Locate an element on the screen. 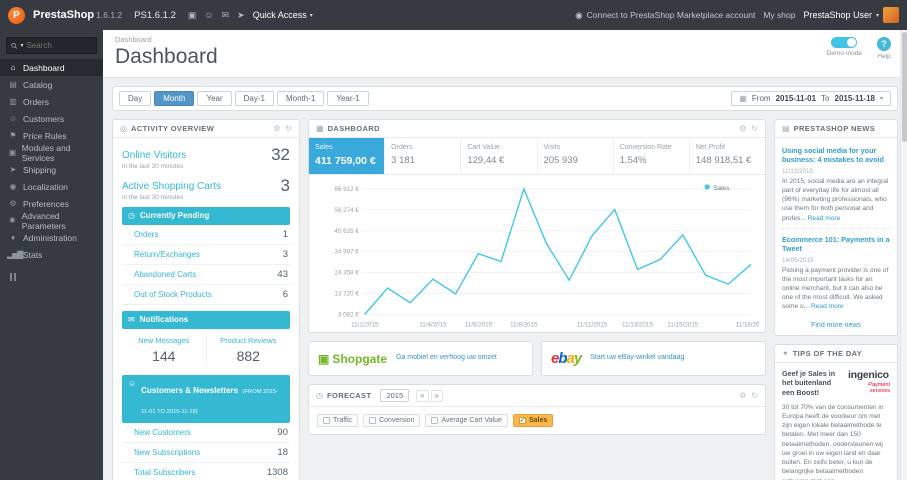 This screenshot has height=480, width=907. new-subscriptions-link: New Subscriptions is located at coordinates (167, 452).